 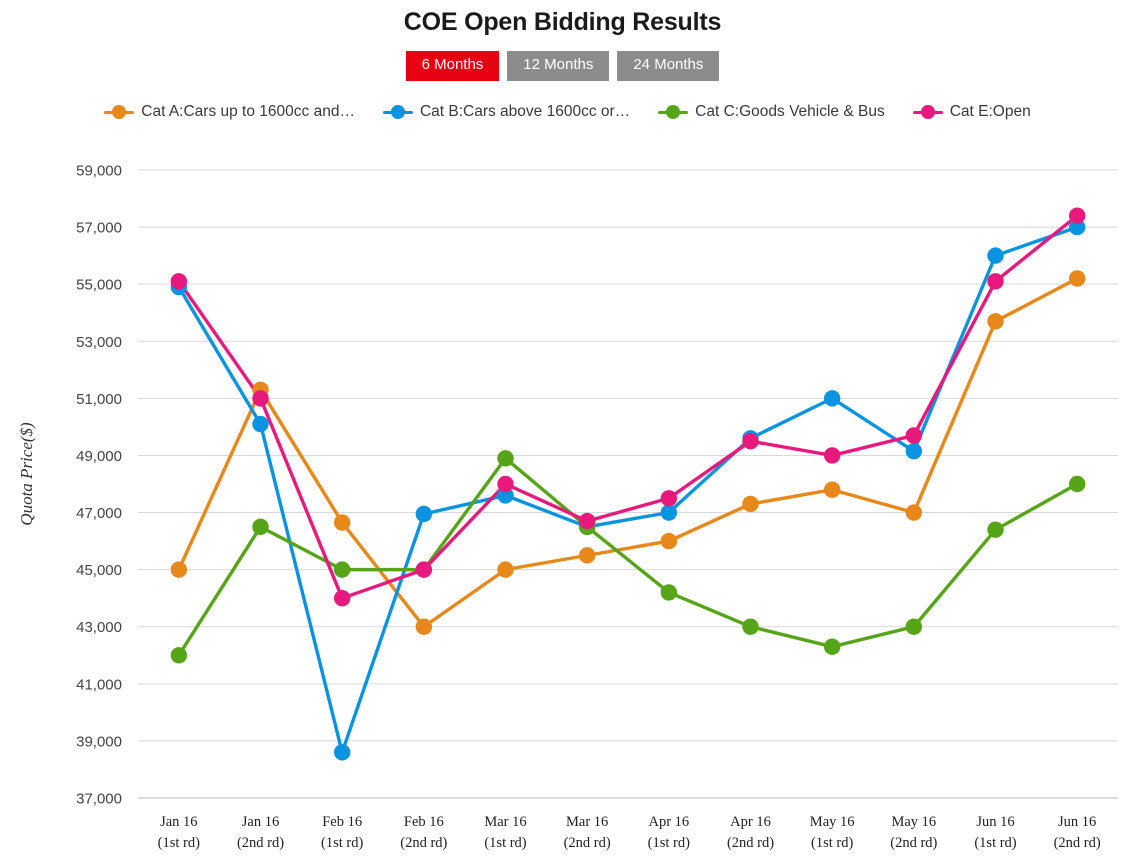 What do you see at coordinates (99, 570) in the screenshot?
I see `y-axis-tick-label: 45,000` at bounding box center [99, 570].